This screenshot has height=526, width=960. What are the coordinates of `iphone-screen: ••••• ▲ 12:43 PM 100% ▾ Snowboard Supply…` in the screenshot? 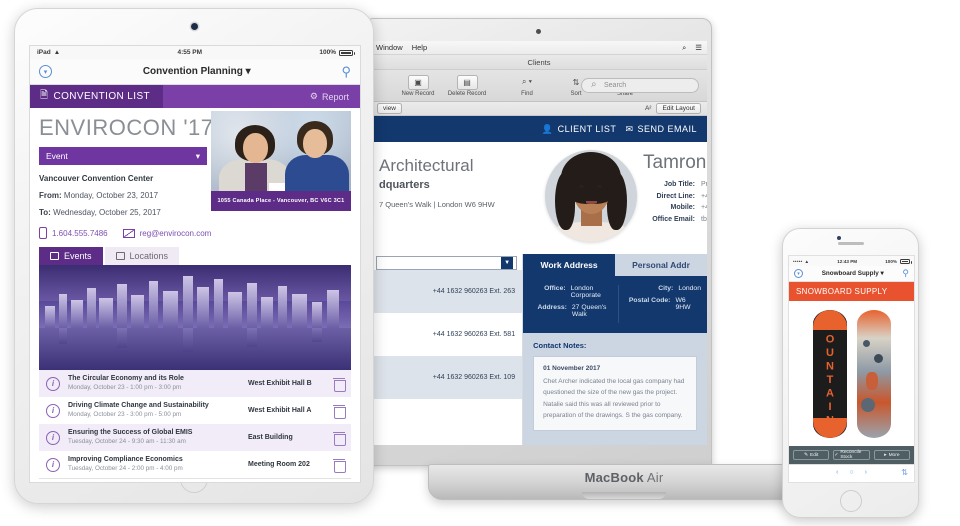 It's located at (851, 369).